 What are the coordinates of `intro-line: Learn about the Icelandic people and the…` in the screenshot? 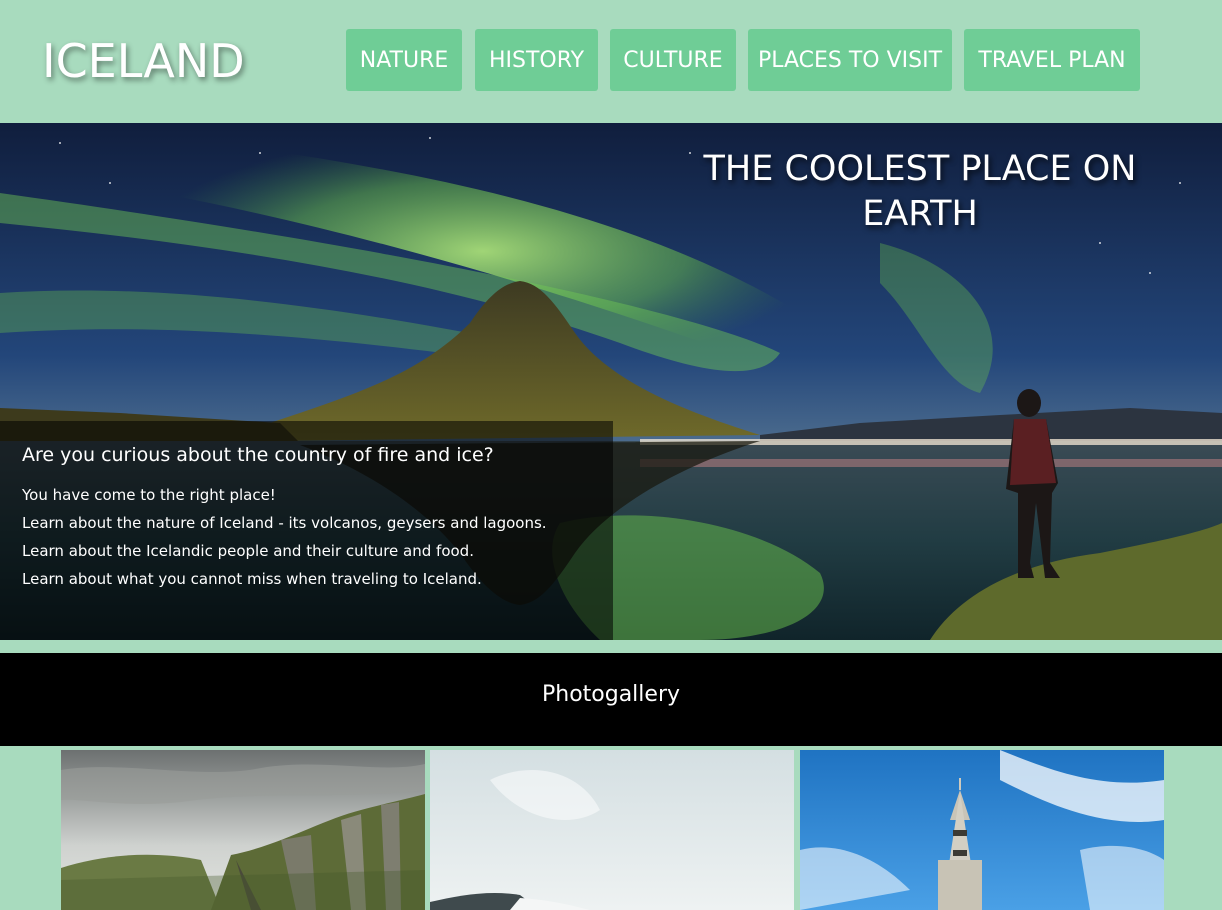 It's located at (248, 551).